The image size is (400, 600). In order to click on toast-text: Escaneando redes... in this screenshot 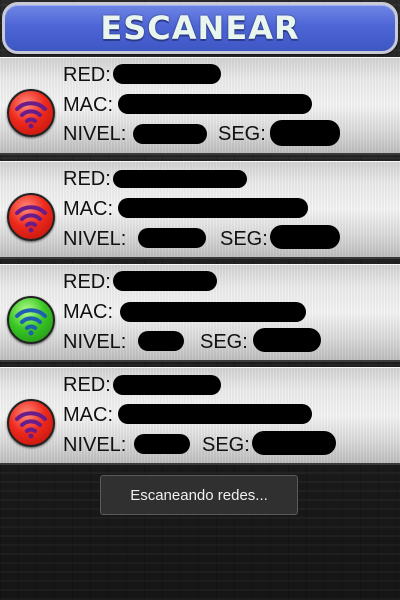, I will do `click(199, 495)`.